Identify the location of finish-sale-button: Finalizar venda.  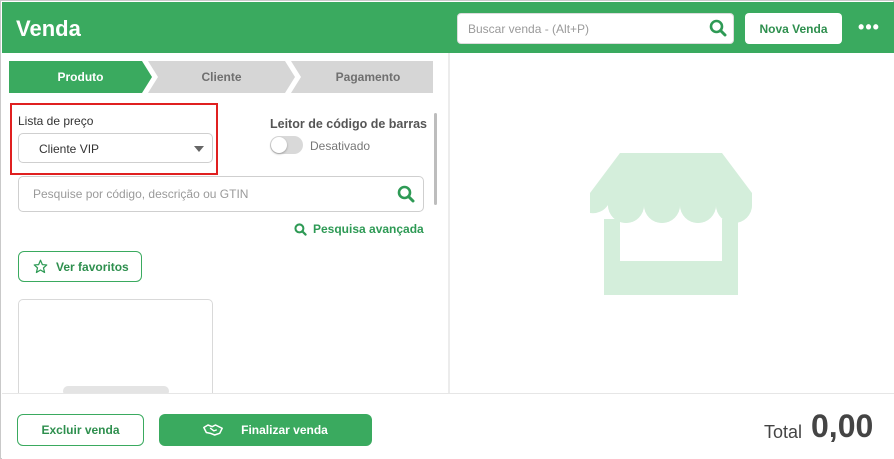
(265, 430).